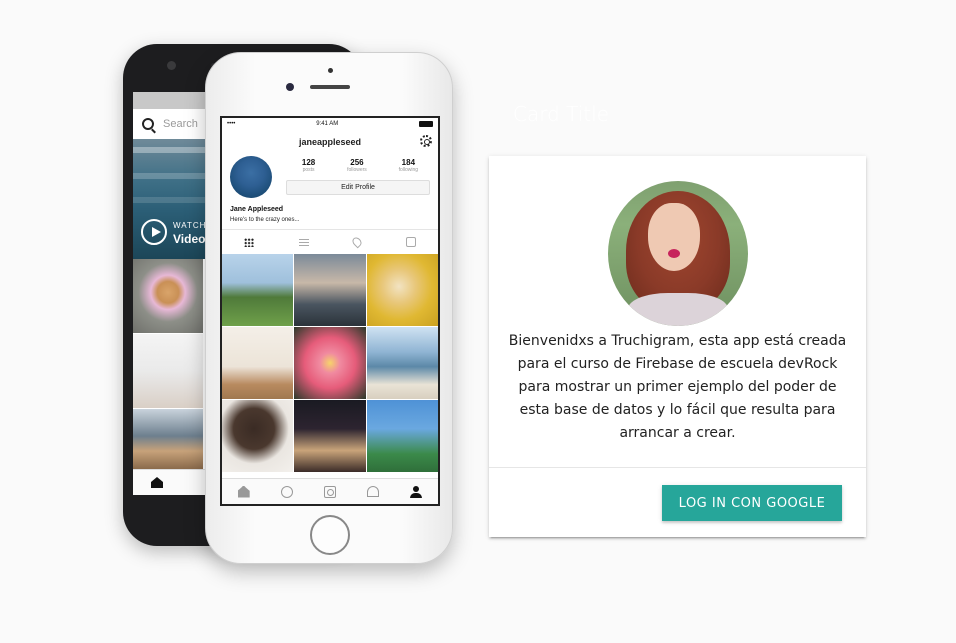 Image resolution: width=956 pixels, height=643 pixels. Describe the element at coordinates (308, 162) in the screenshot. I see `stat-value: 128` at that location.